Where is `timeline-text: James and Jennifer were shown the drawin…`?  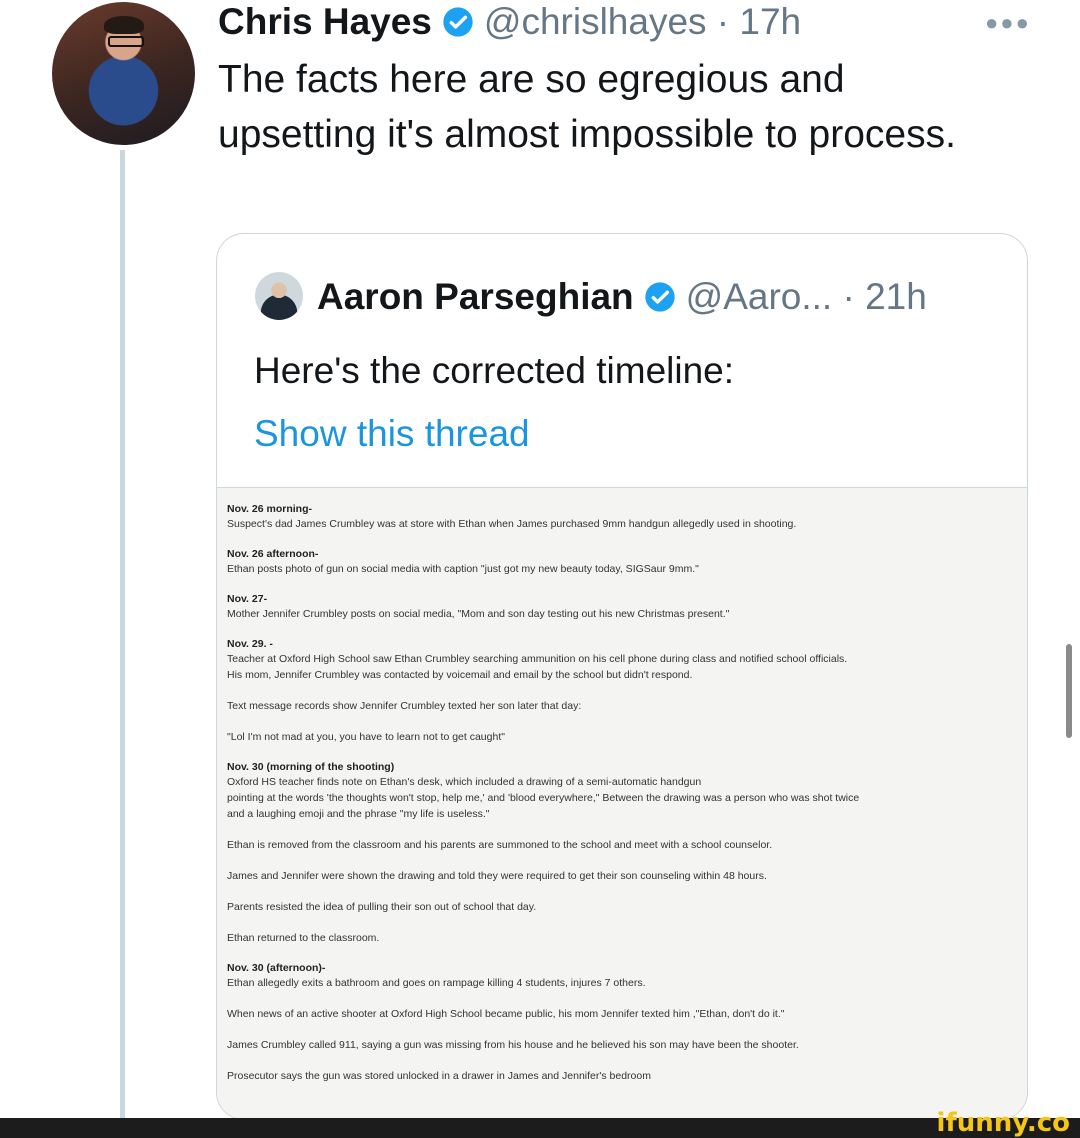 timeline-text: James and Jennifer were shown the drawin… is located at coordinates (497, 876).